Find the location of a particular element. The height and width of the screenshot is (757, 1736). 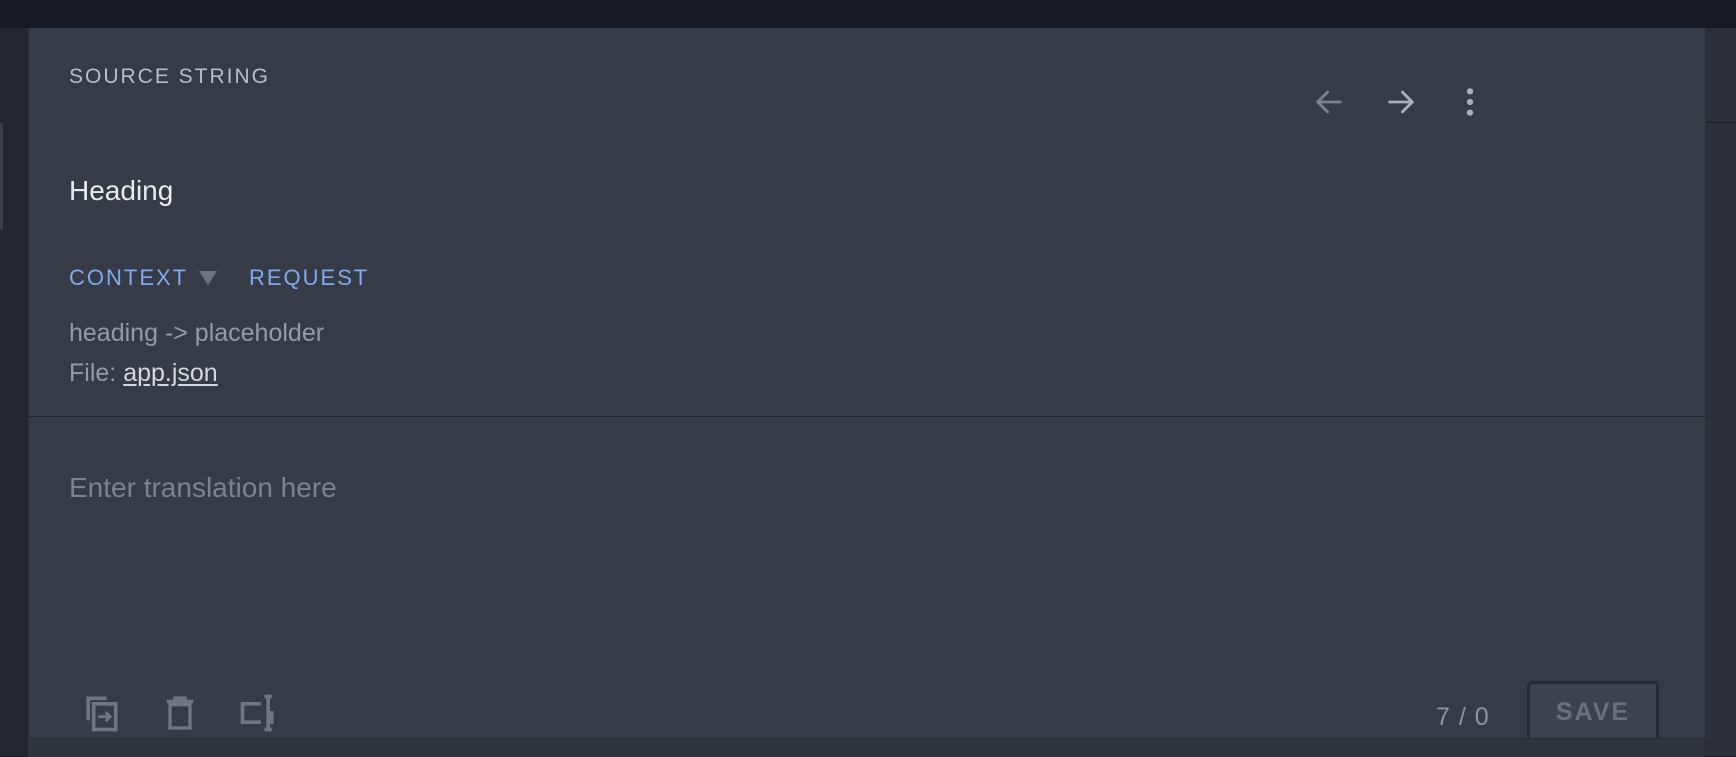

arrow-left-icon is located at coordinates (1329, 102).